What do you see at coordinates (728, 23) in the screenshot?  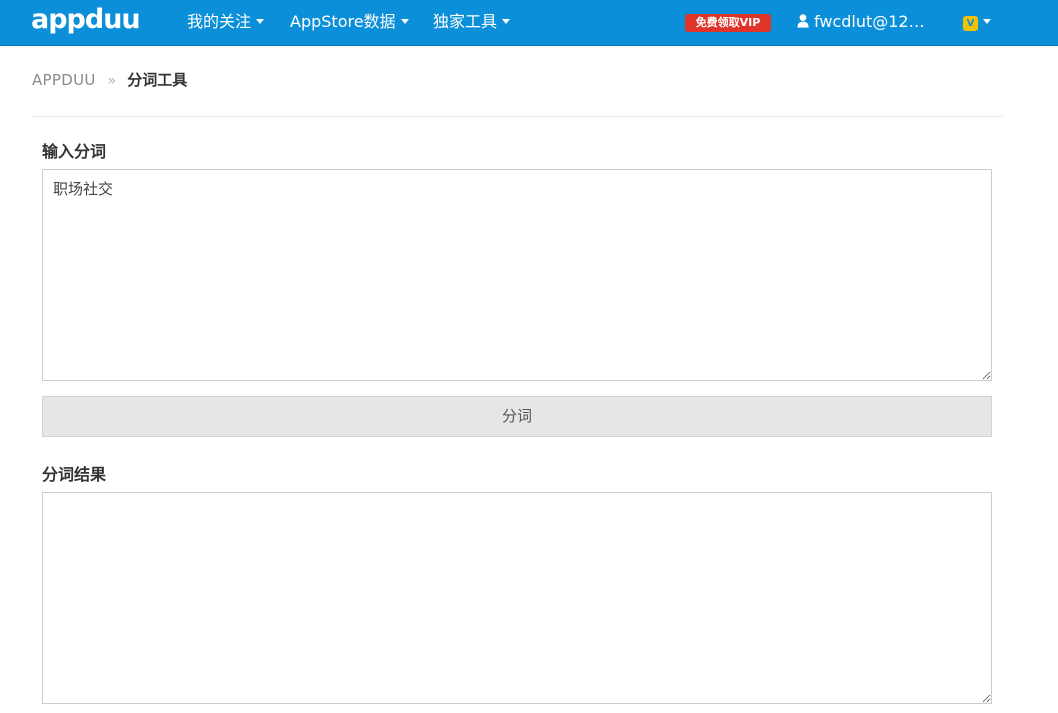 I see `free-vip-badge: 免费领取VIP` at bounding box center [728, 23].